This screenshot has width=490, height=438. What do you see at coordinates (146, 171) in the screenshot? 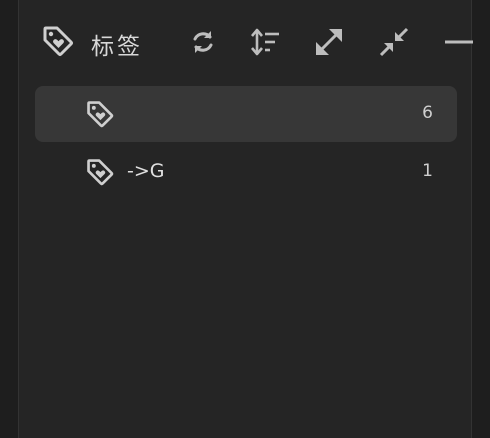
I see `tag-label: ->G` at bounding box center [146, 171].